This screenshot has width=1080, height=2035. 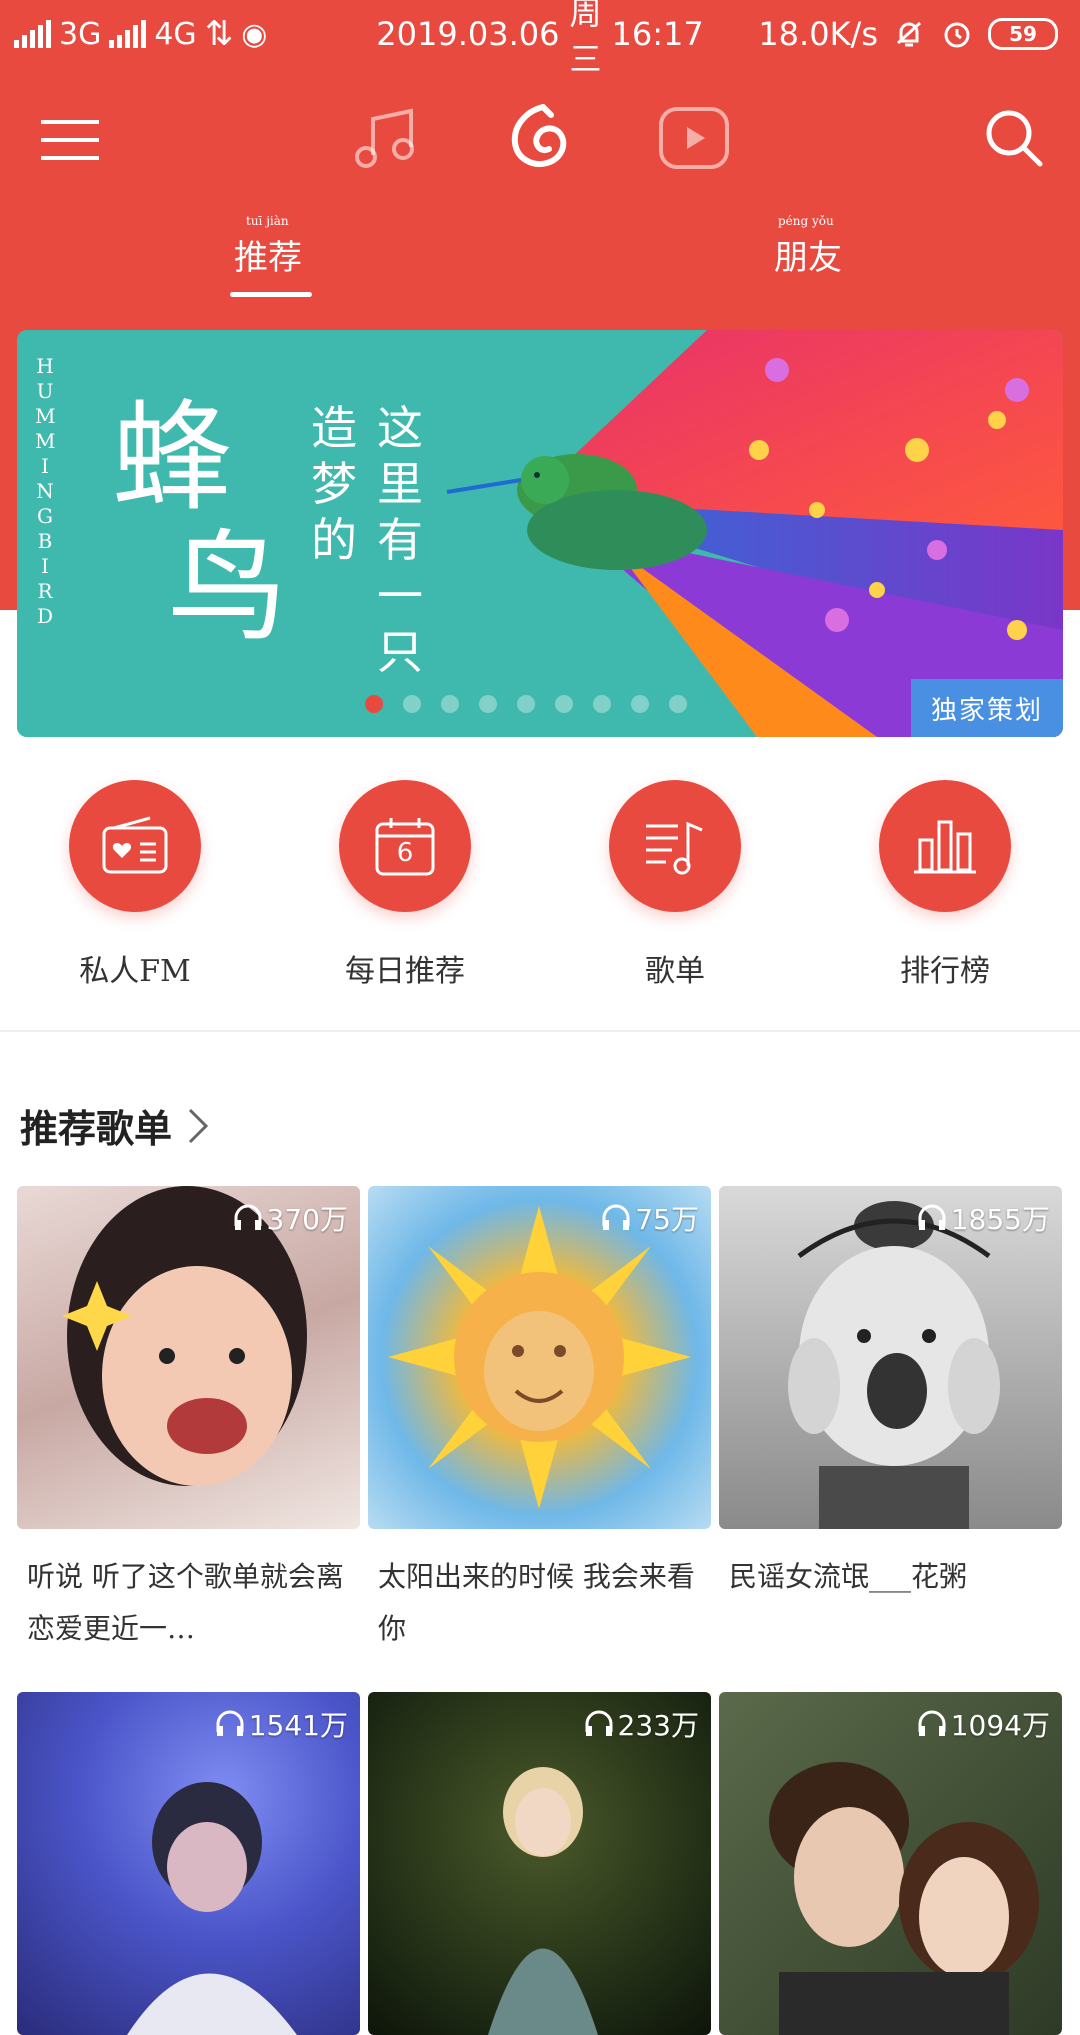 What do you see at coordinates (405, 853) in the screenshot?
I see `calendar-day: 6` at bounding box center [405, 853].